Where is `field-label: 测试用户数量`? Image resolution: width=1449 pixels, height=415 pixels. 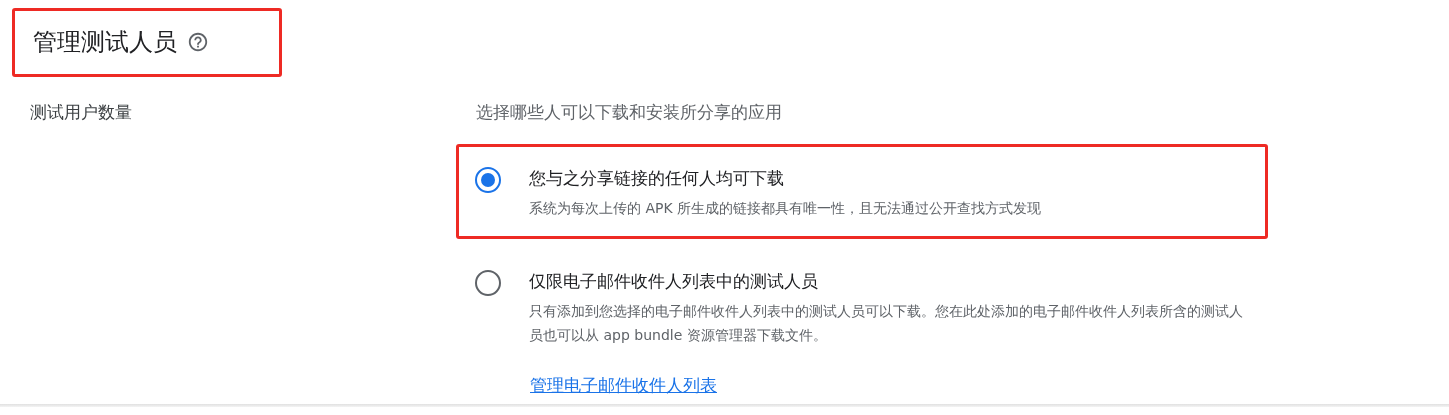 field-label: 测试用户数量 is located at coordinates (81, 112).